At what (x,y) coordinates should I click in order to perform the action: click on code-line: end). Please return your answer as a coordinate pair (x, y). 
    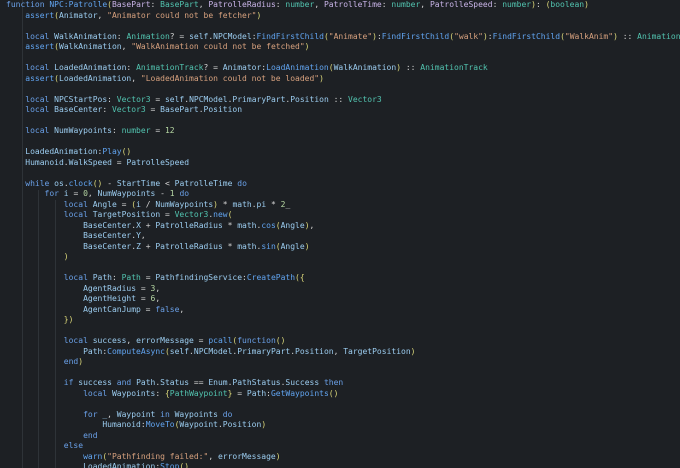
    Looking at the image, I should click on (343, 362).